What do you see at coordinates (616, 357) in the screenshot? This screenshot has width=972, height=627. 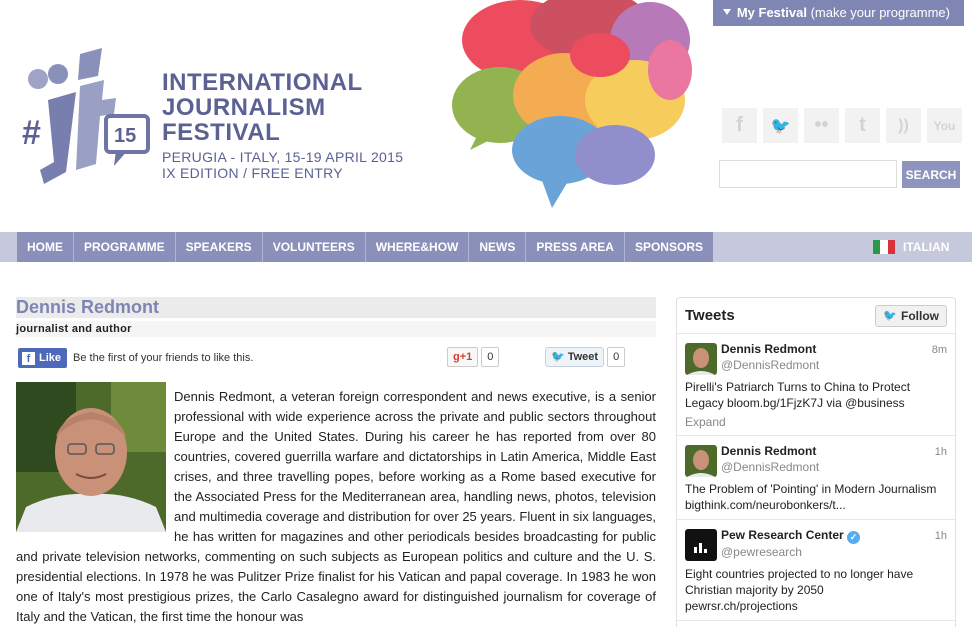 I see `tweet-count: 0` at bounding box center [616, 357].